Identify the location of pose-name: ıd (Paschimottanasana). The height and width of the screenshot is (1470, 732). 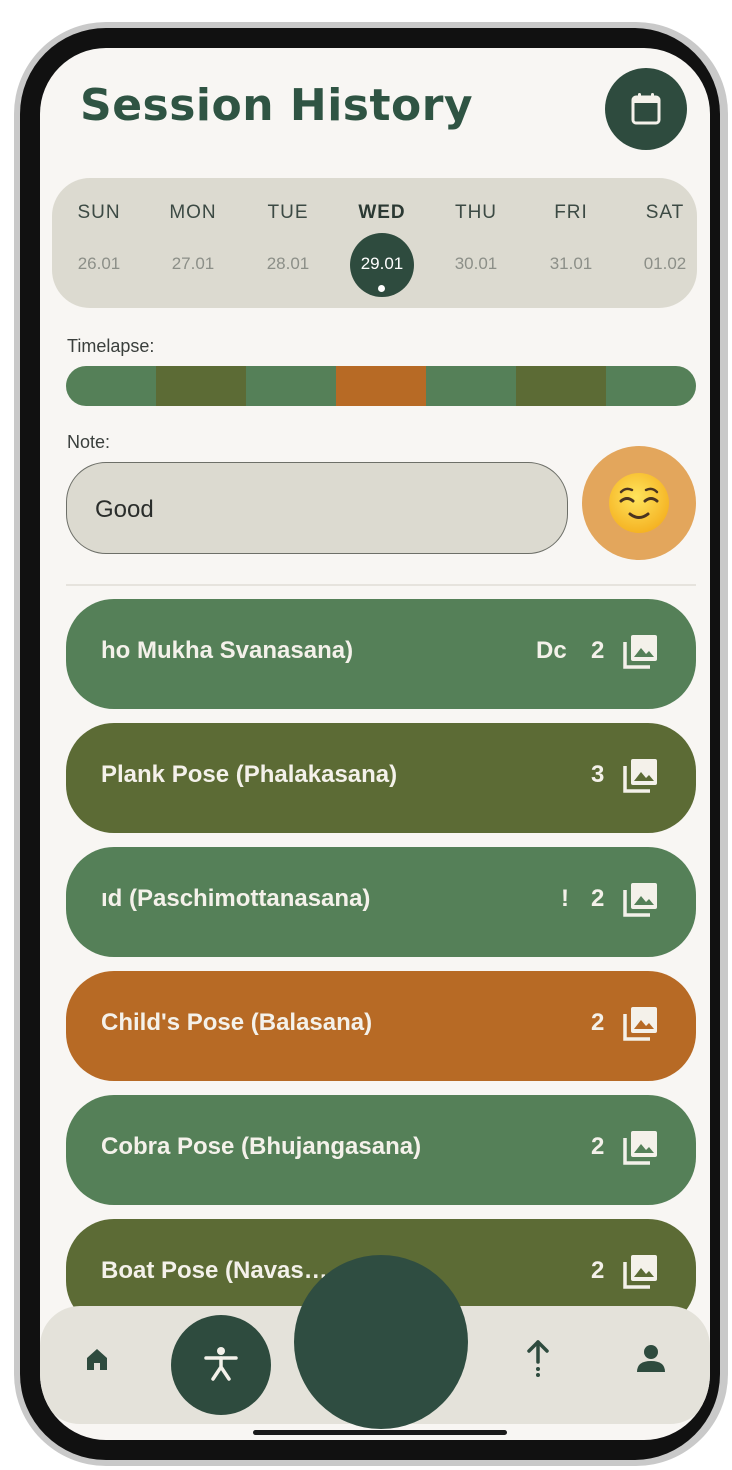
(236, 898).